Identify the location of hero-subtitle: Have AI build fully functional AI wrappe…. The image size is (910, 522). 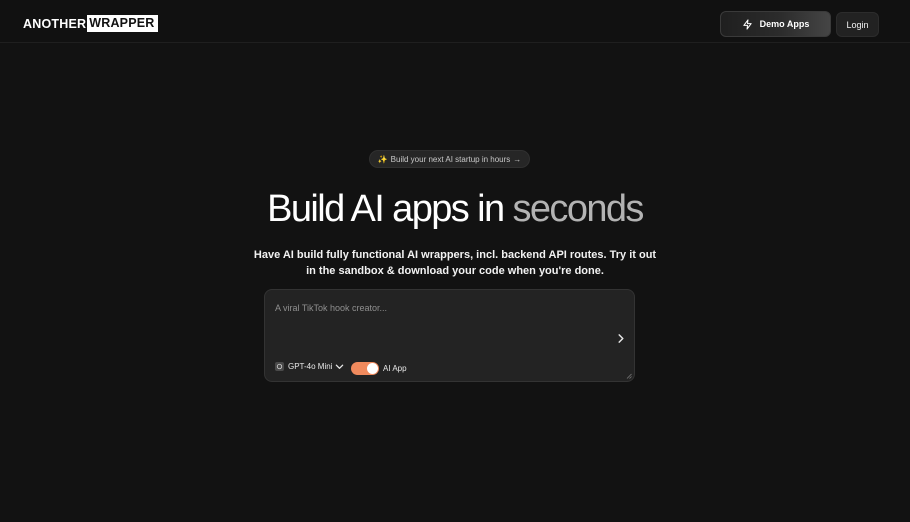
(455, 263).